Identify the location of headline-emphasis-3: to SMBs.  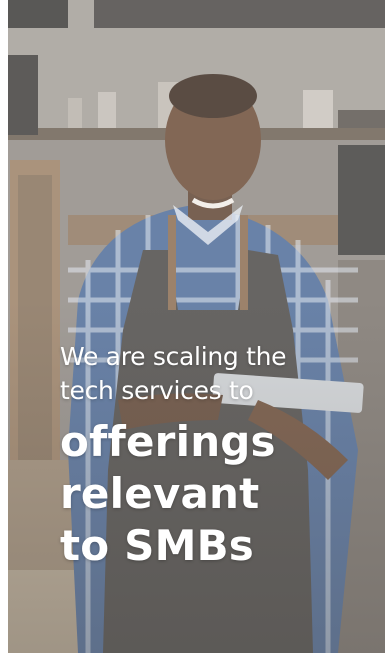
(157, 545).